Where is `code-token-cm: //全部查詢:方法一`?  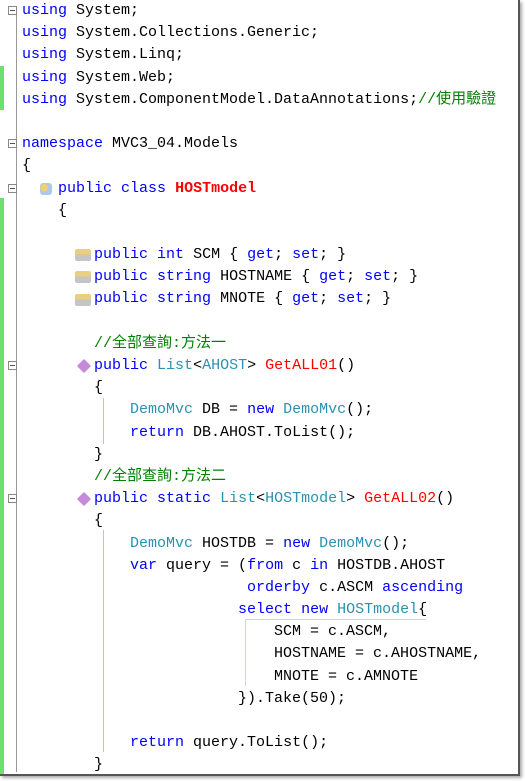
code-token-cm: //全部查詢:方法一 is located at coordinates (160, 343).